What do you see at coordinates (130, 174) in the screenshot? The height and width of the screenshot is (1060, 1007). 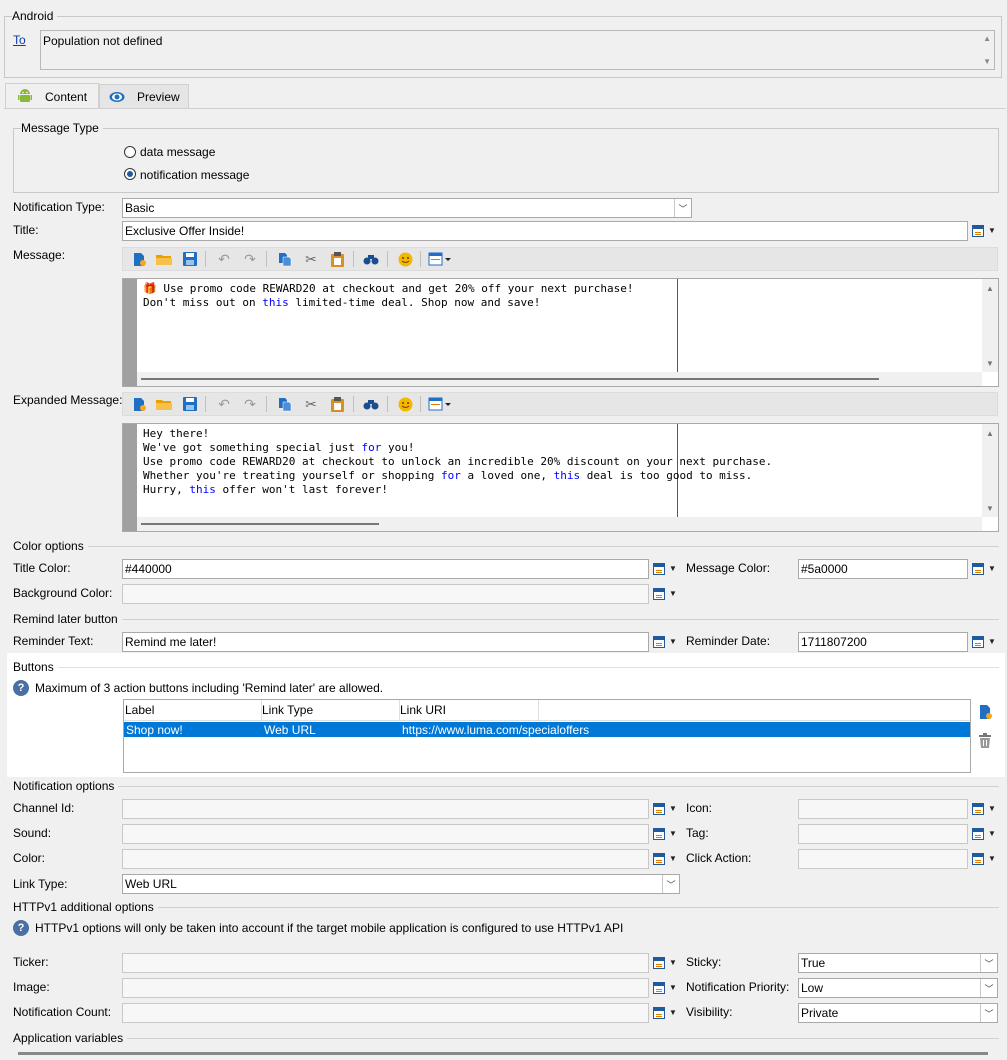 I see `radio-notification-message` at bounding box center [130, 174].